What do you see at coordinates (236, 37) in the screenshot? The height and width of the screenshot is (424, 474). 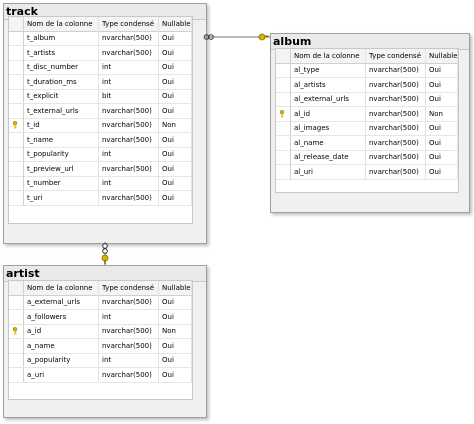 I see `relationship-track-album` at bounding box center [236, 37].